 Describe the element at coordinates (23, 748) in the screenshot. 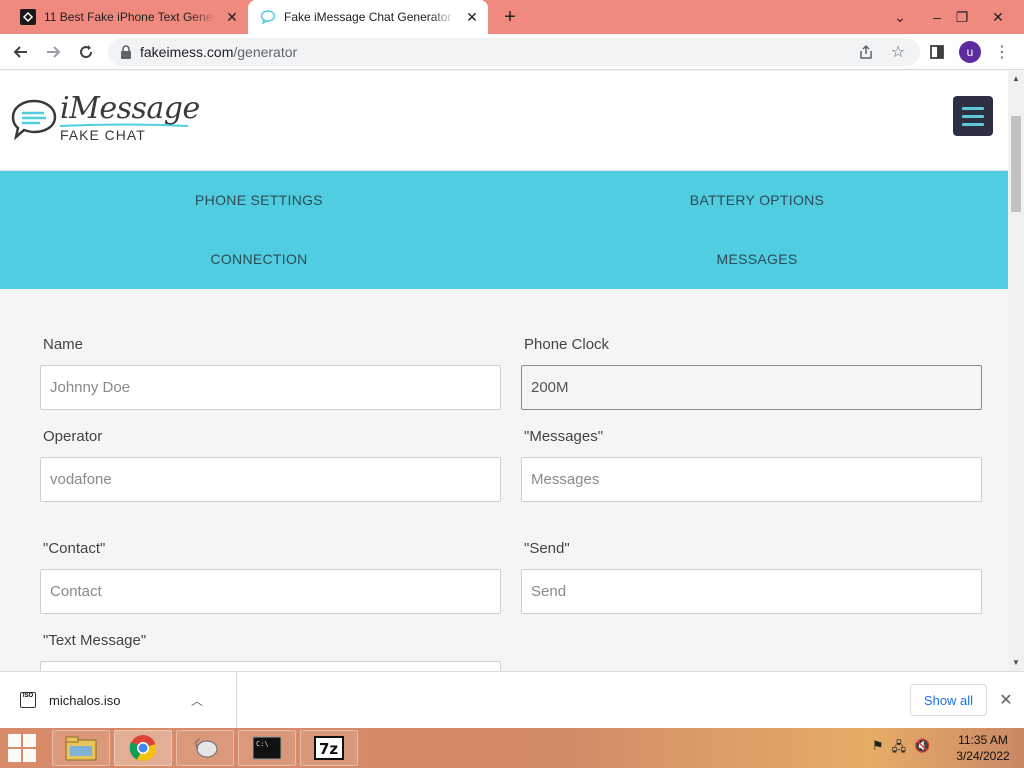

I see `windows-start-button` at that location.